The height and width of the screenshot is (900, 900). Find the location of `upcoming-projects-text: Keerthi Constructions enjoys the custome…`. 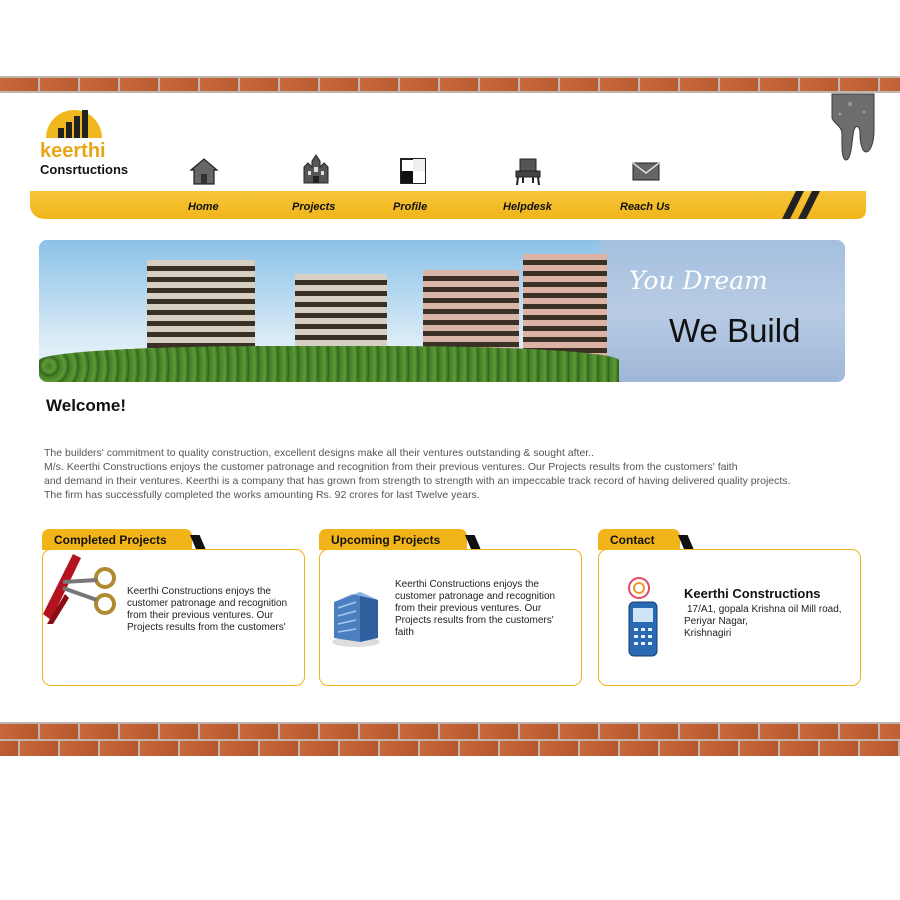

upcoming-projects-text: Keerthi Constructions enjoys the custome… is located at coordinates (475, 608).